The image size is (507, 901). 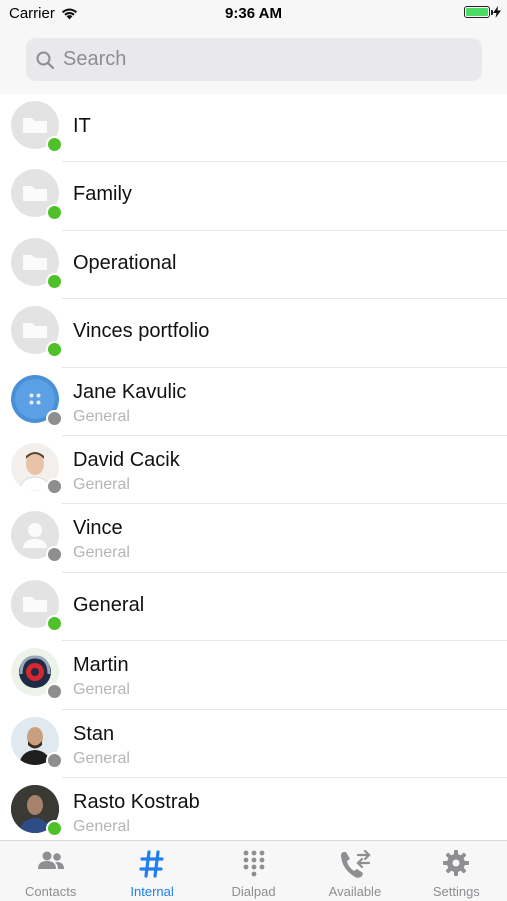 I want to click on list-item: Stan General, so click(x=253, y=744).